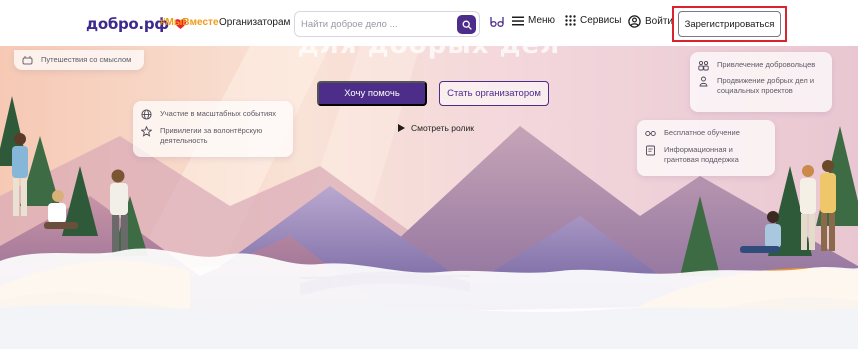 This screenshot has height=349, width=858. What do you see at coordinates (702, 132) in the screenshot?
I see `learning-text: Бесплатное обучение` at bounding box center [702, 132].